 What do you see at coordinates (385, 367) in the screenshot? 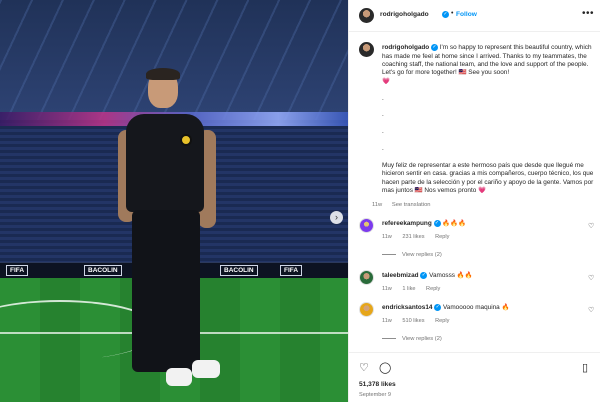
I see `comment-icon: ◯` at bounding box center [385, 367].